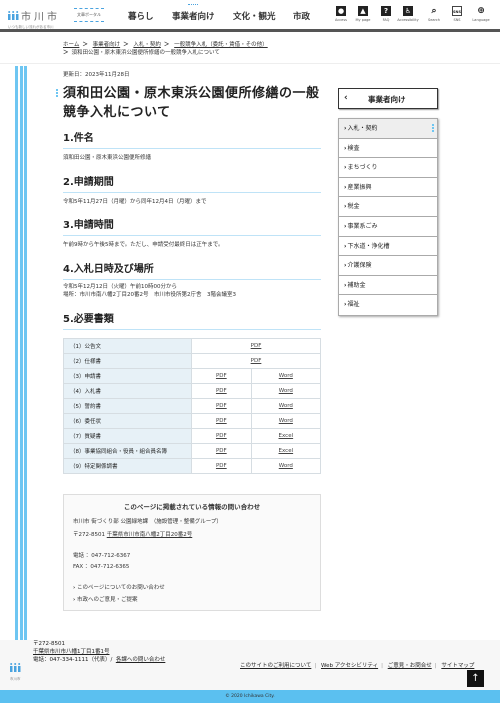  I want to click on language-button: ⊕ Language, so click(481, 14).